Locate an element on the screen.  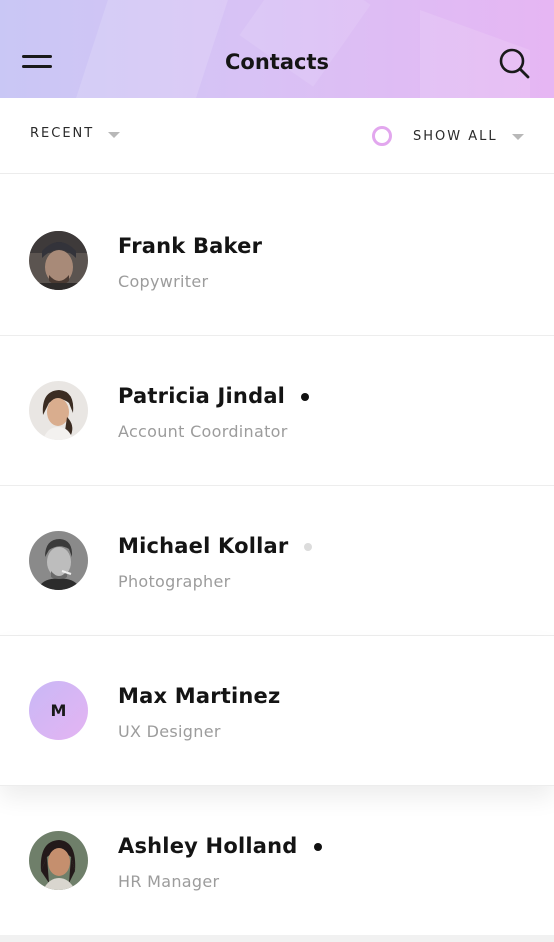
filter-bar: RECENT SHOW ALL is located at coordinates (277, 136).